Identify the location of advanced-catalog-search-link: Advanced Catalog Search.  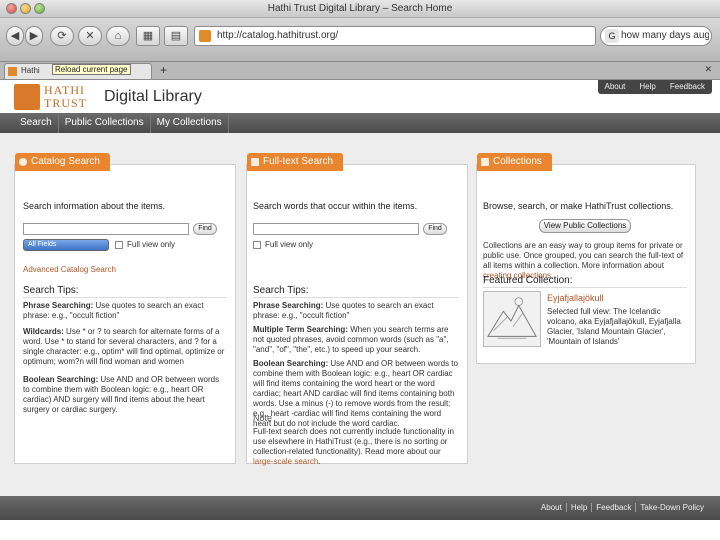
(69, 270).